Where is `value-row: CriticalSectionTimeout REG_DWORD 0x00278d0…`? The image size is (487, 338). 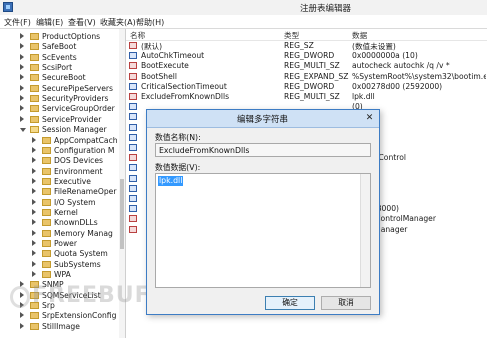
value-row: CriticalSectionTimeout REG_DWORD 0x00278d0… is located at coordinates (306, 87).